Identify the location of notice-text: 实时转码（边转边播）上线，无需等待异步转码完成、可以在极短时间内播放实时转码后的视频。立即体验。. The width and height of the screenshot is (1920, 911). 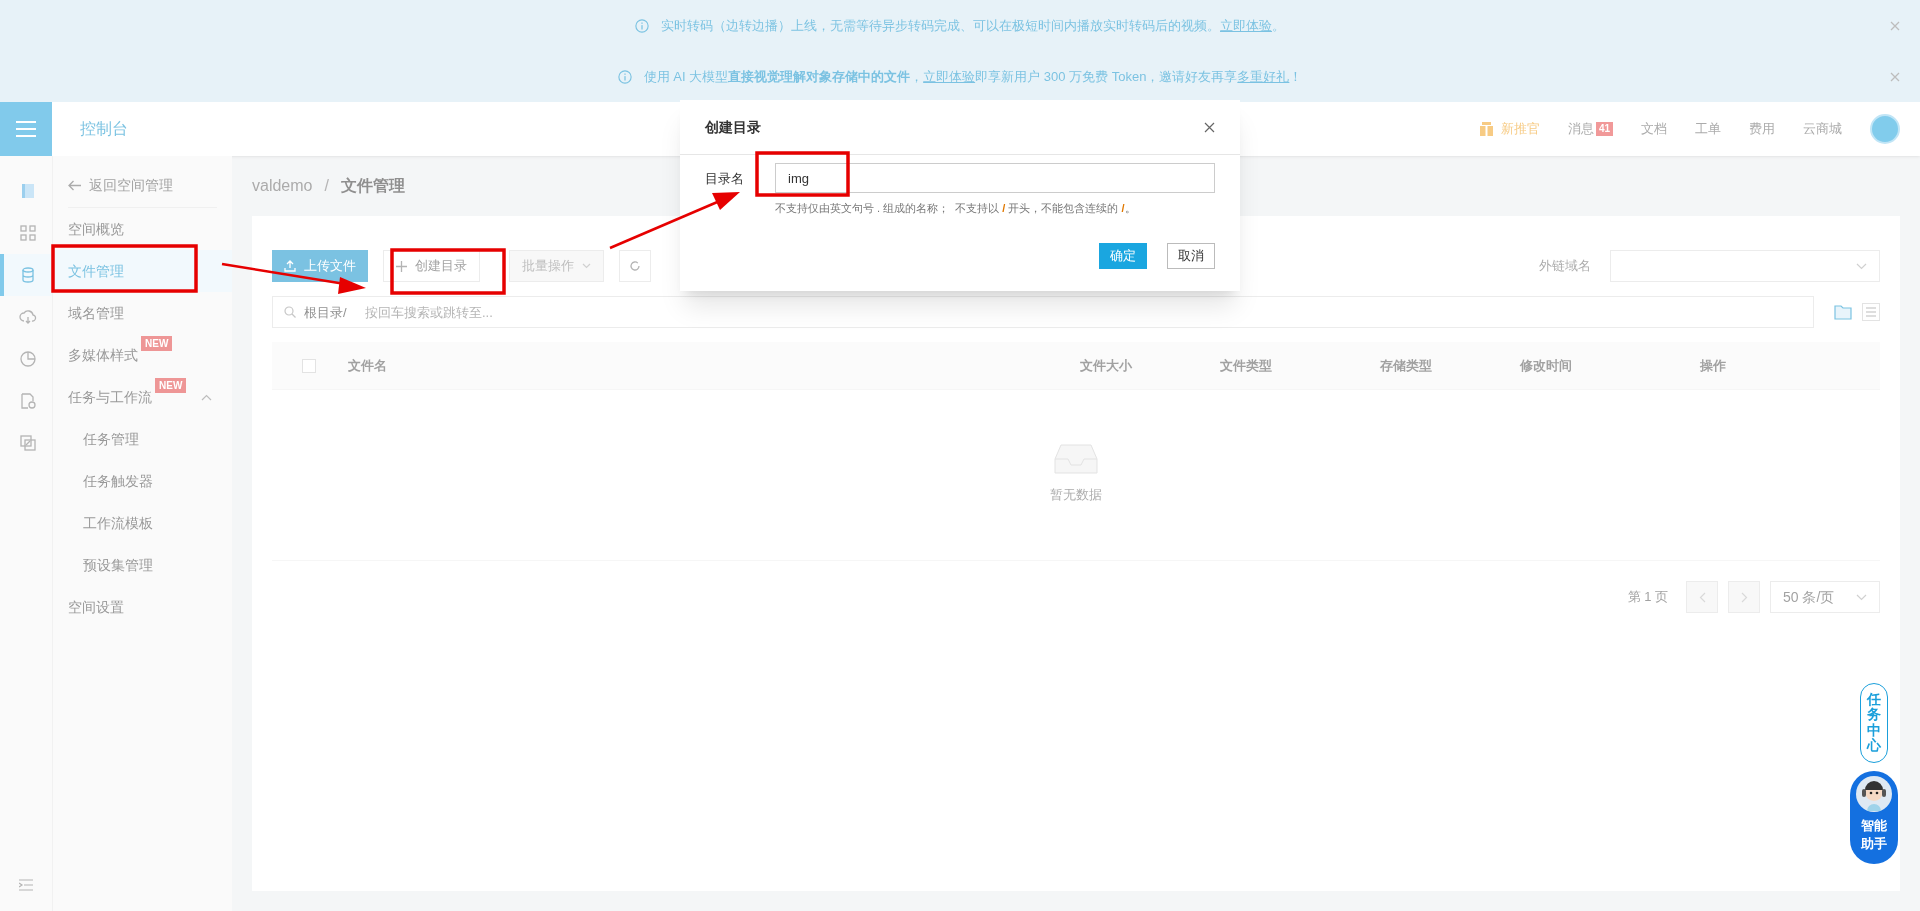
(973, 25).